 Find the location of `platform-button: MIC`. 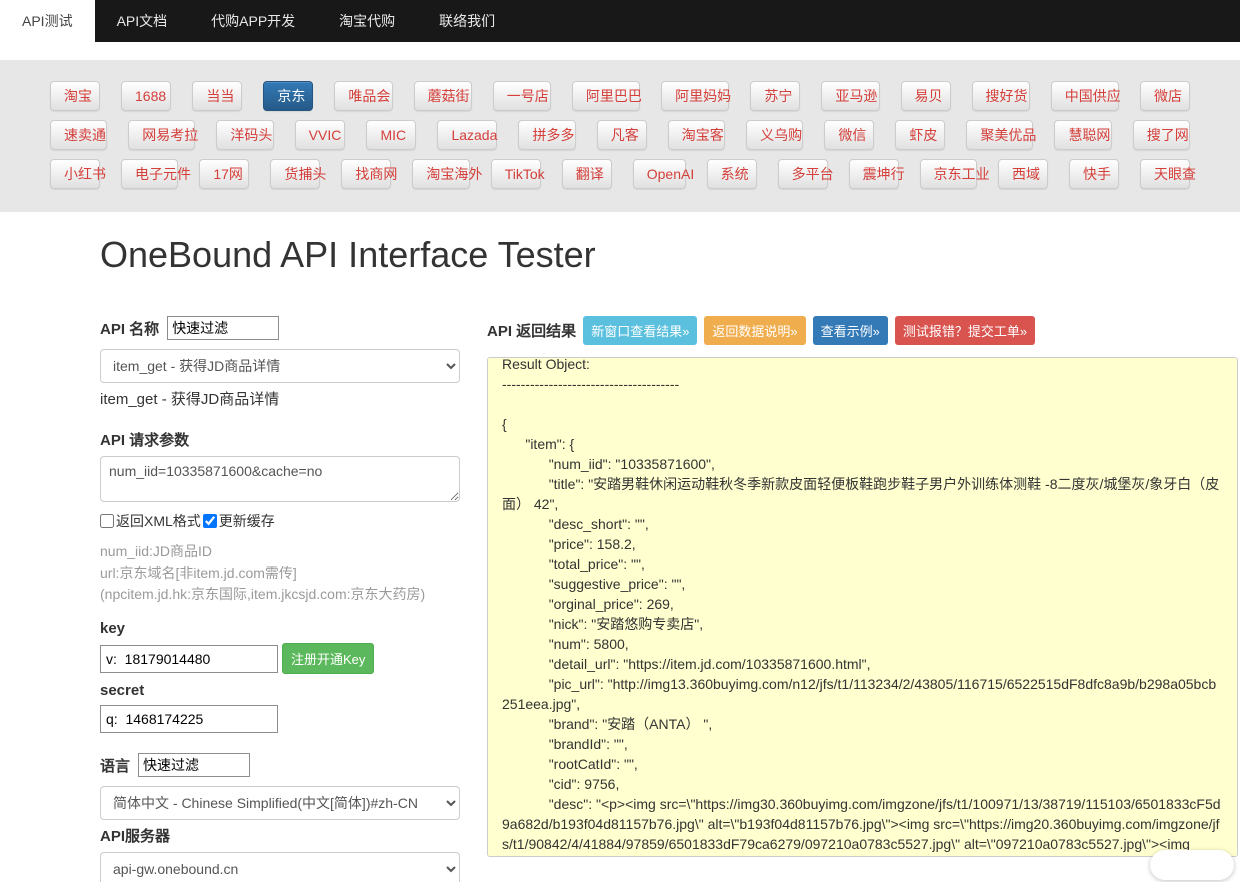

platform-button: MIC is located at coordinates (391, 135).